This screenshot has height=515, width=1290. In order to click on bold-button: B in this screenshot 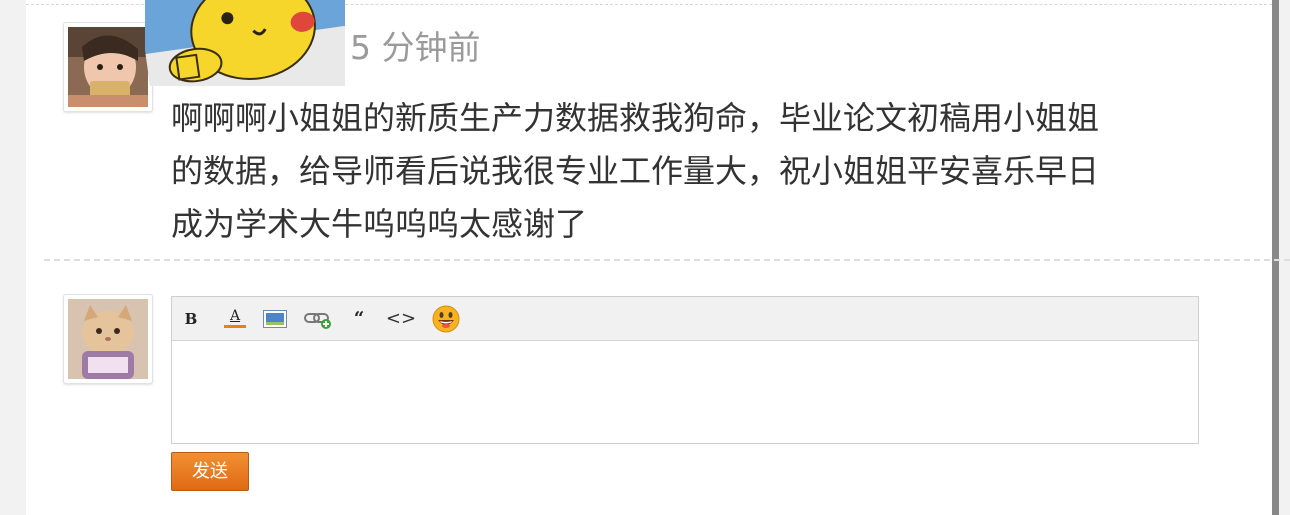, I will do `click(191, 318)`.